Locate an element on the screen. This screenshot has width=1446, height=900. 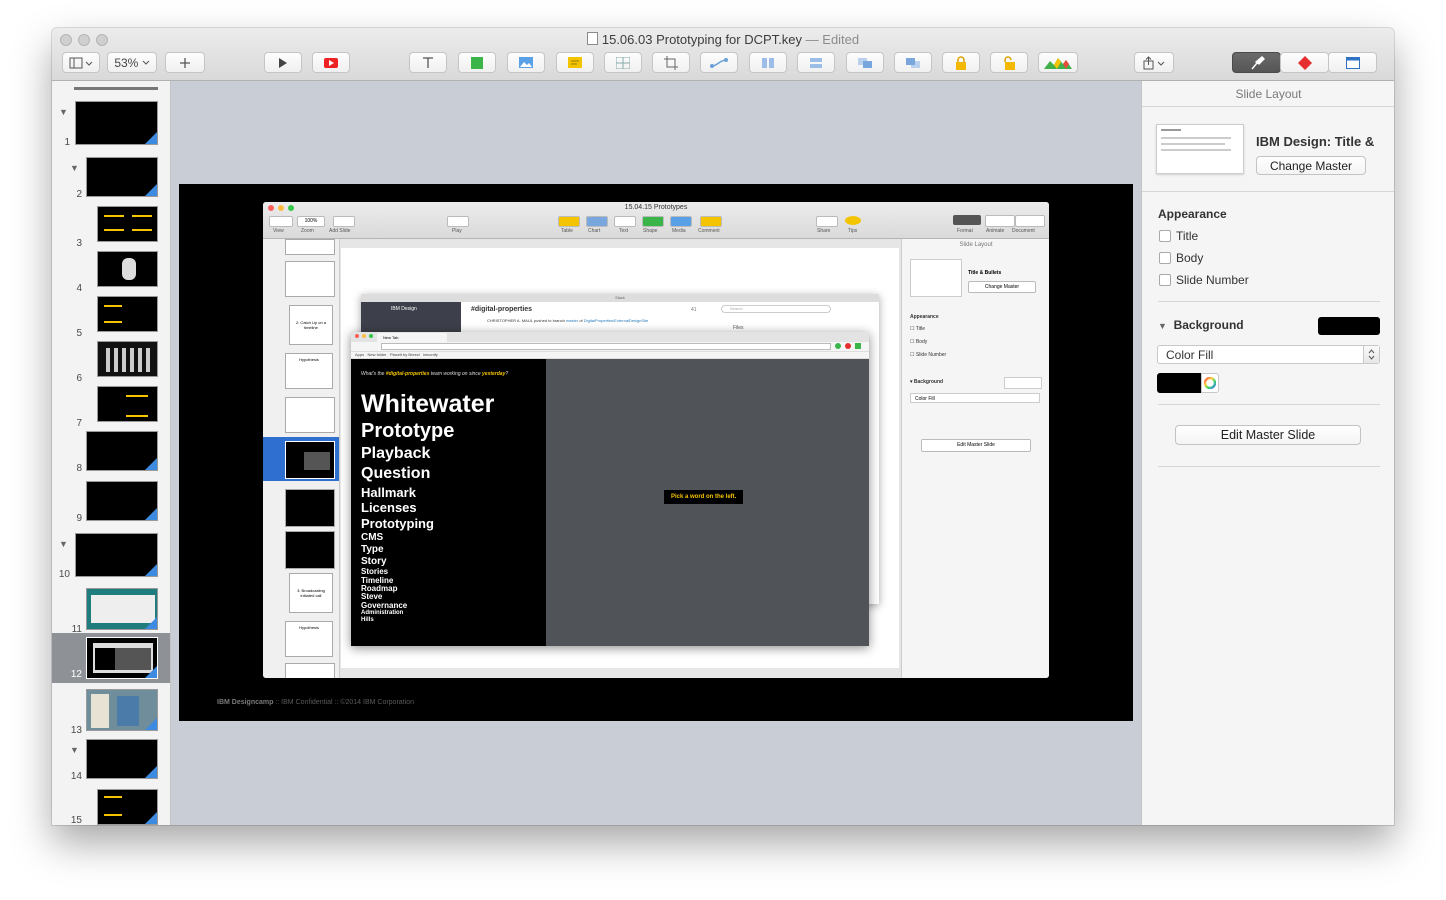
disclosure-down-icon: ▼ is located at coordinates (1162, 326).